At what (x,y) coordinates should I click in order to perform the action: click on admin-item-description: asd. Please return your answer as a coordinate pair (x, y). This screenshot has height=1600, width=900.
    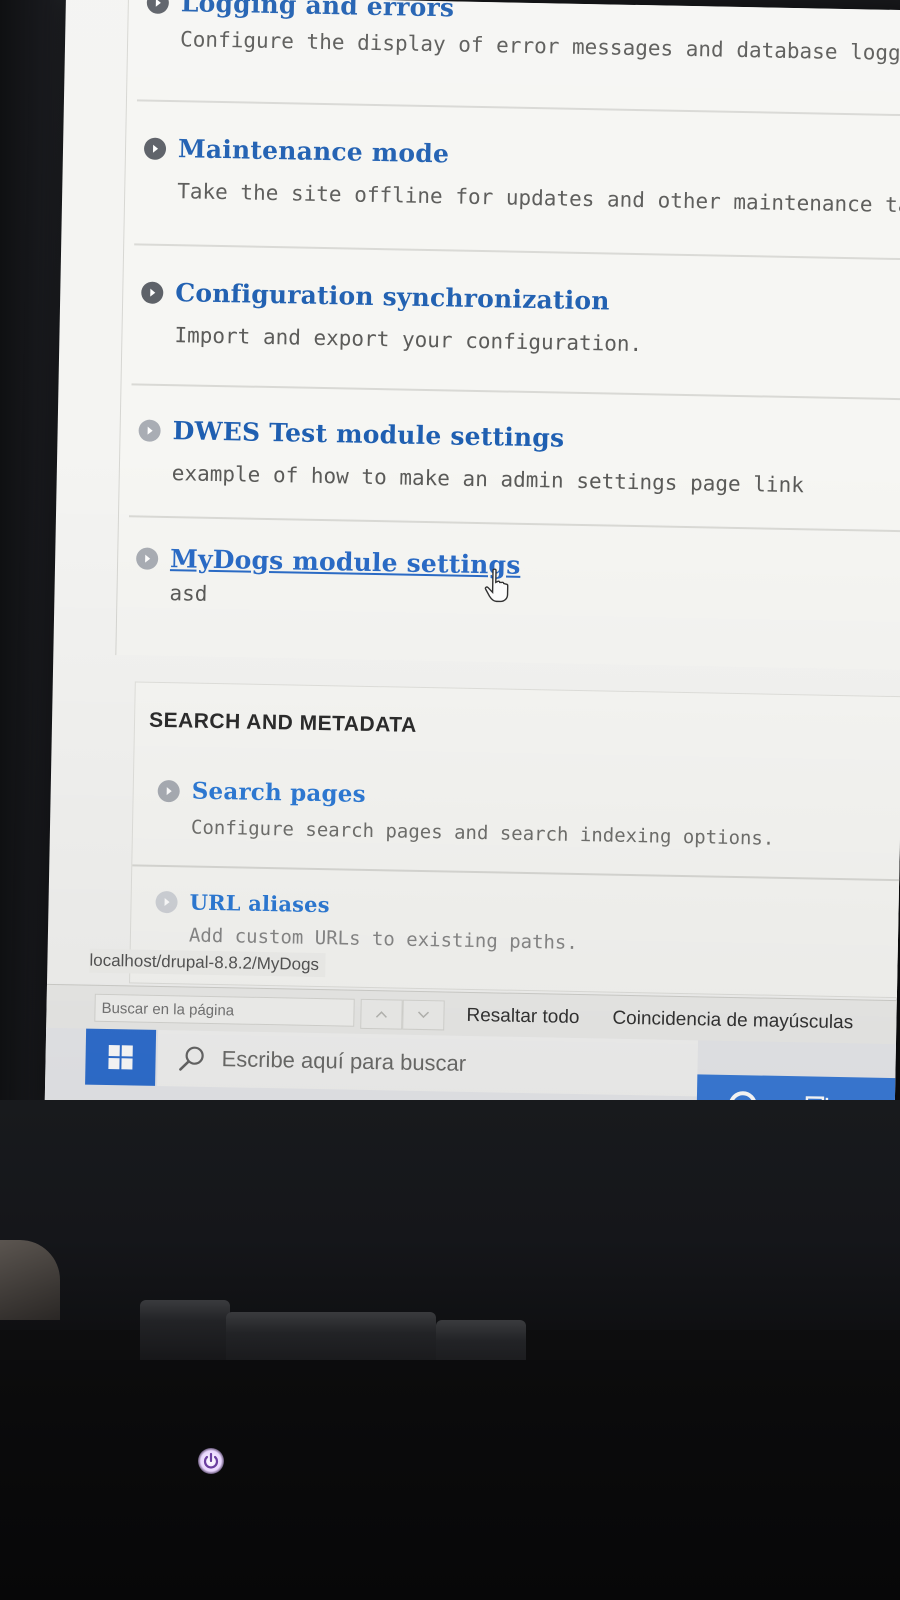
    Looking at the image, I should click on (188, 593).